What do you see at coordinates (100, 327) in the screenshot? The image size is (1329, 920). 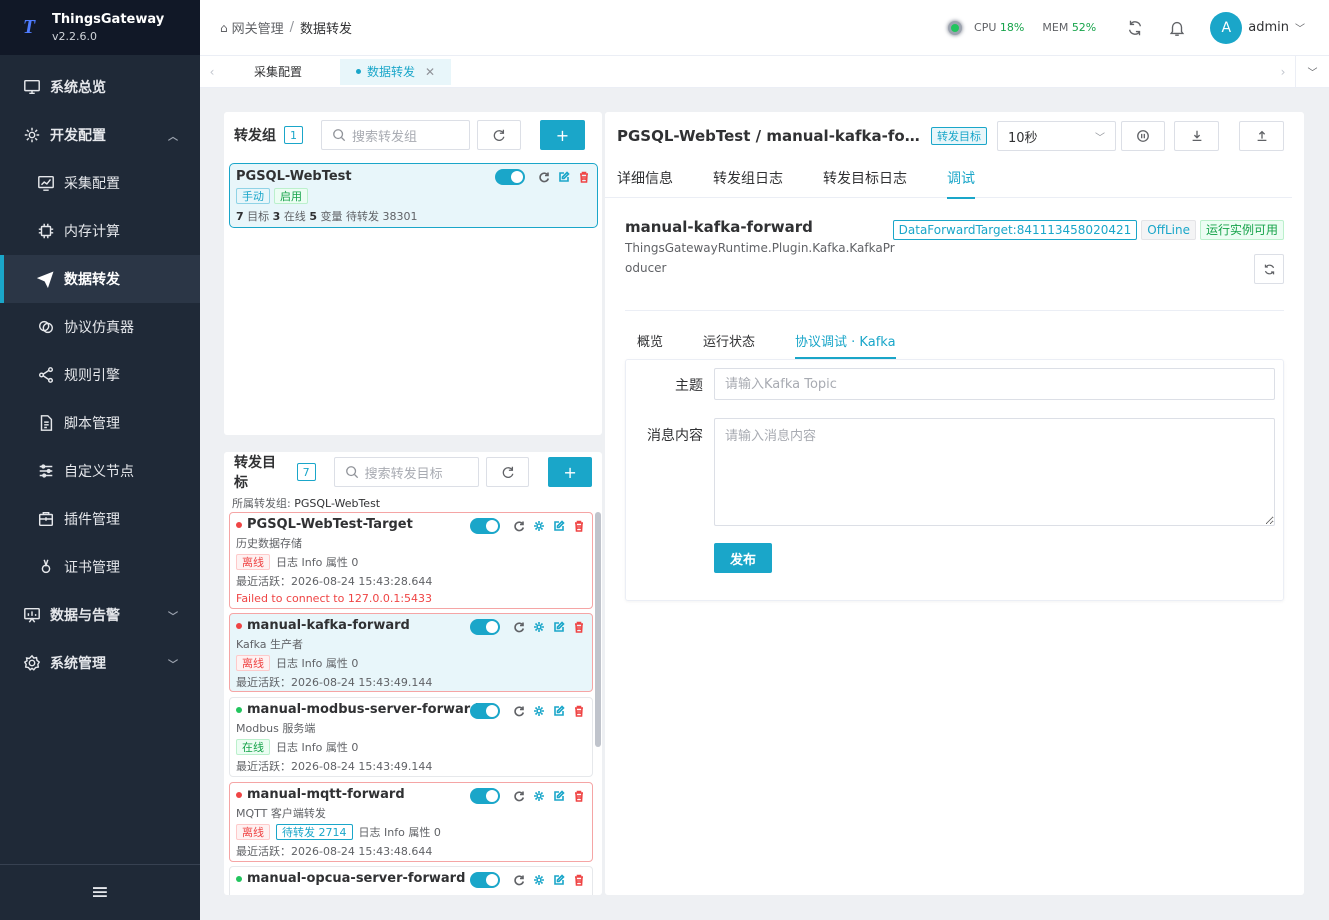 I see `sidebar-item-protocol-simulator: 协议仿真器` at bounding box center [100, 327].